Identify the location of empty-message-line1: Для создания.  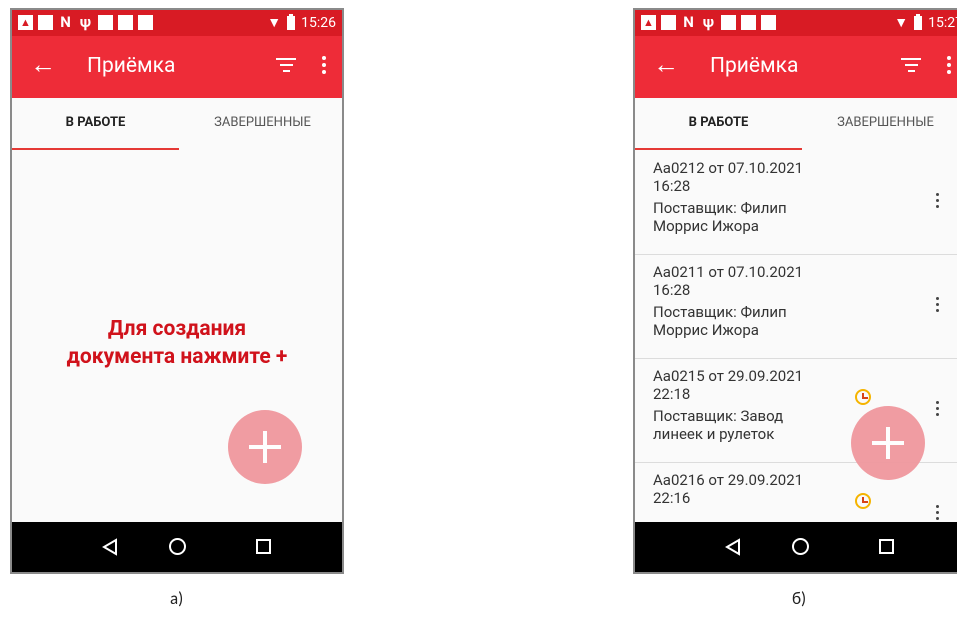
(177, 329).